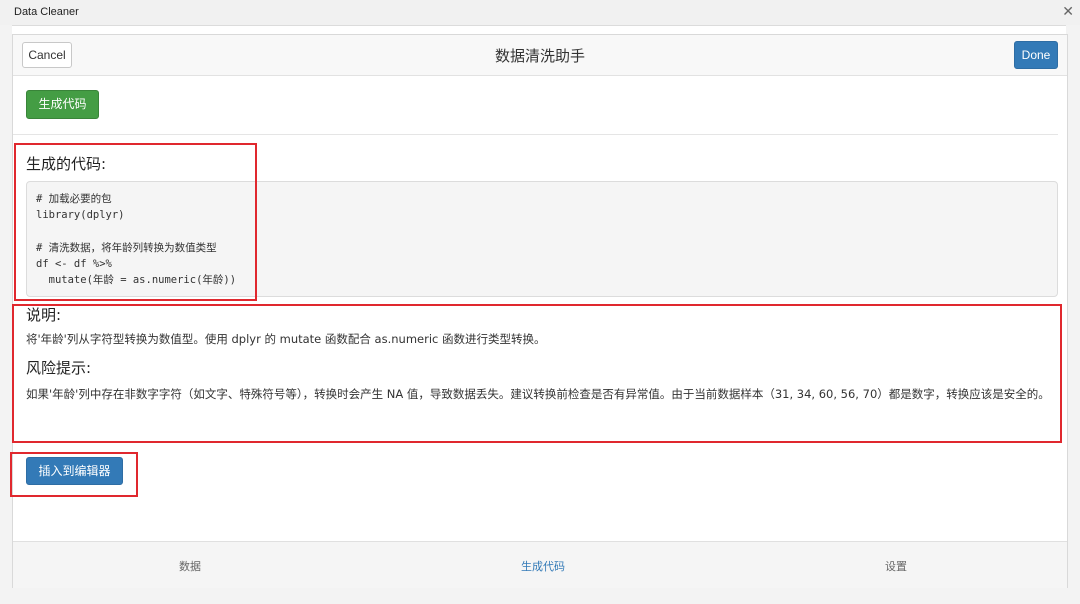 This screenshot has height=604, width=1080. Describe the element at coordinates (543, 566) in the screenshot. I see `tab-generate-code: 生成代码` at that location.